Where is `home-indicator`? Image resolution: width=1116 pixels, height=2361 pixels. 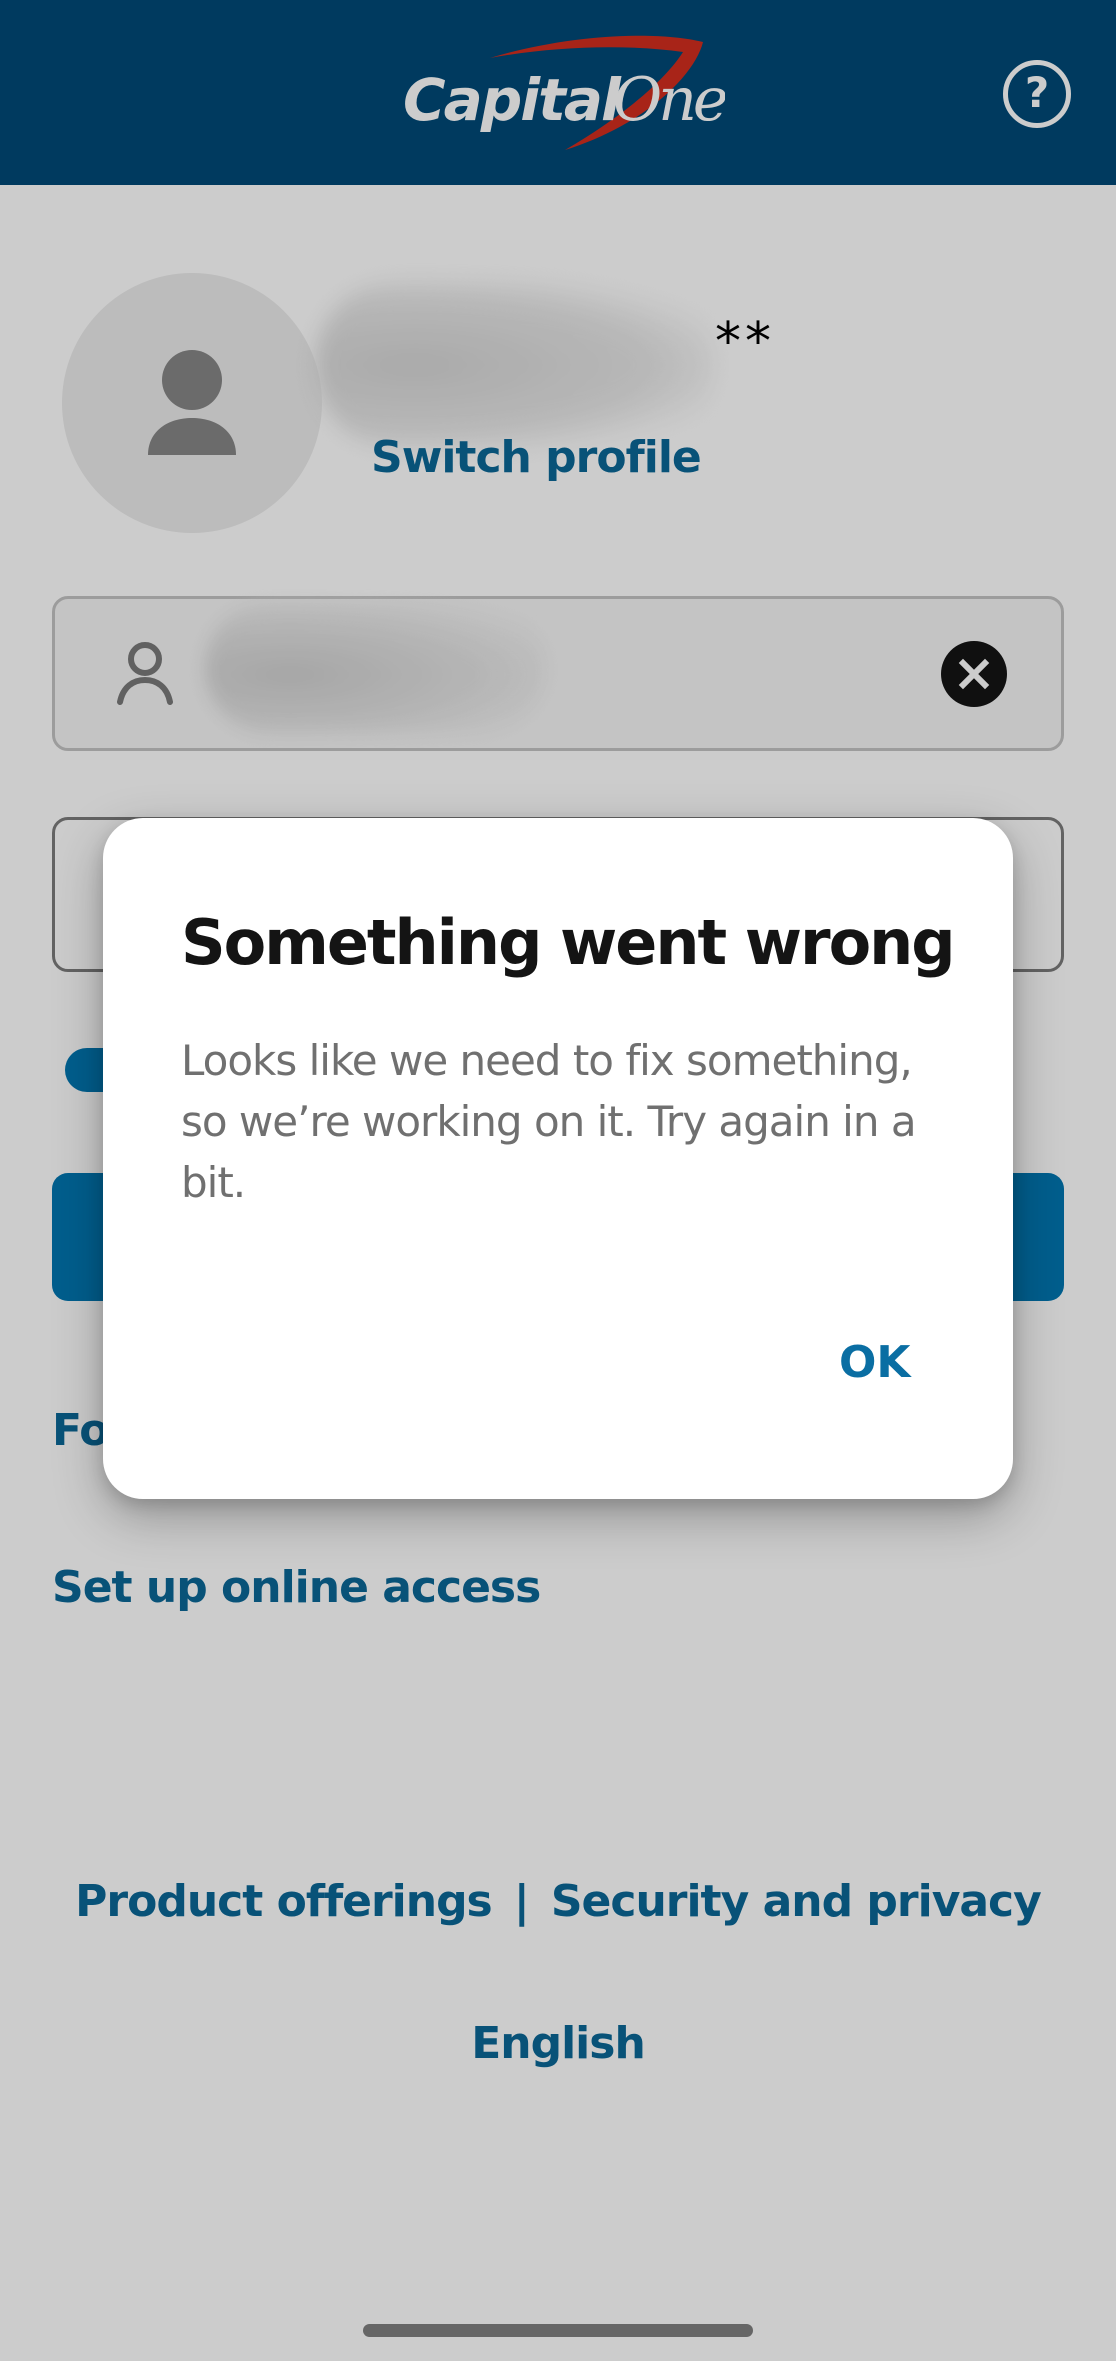 home-indicator is located at coordinates (558, 2330).